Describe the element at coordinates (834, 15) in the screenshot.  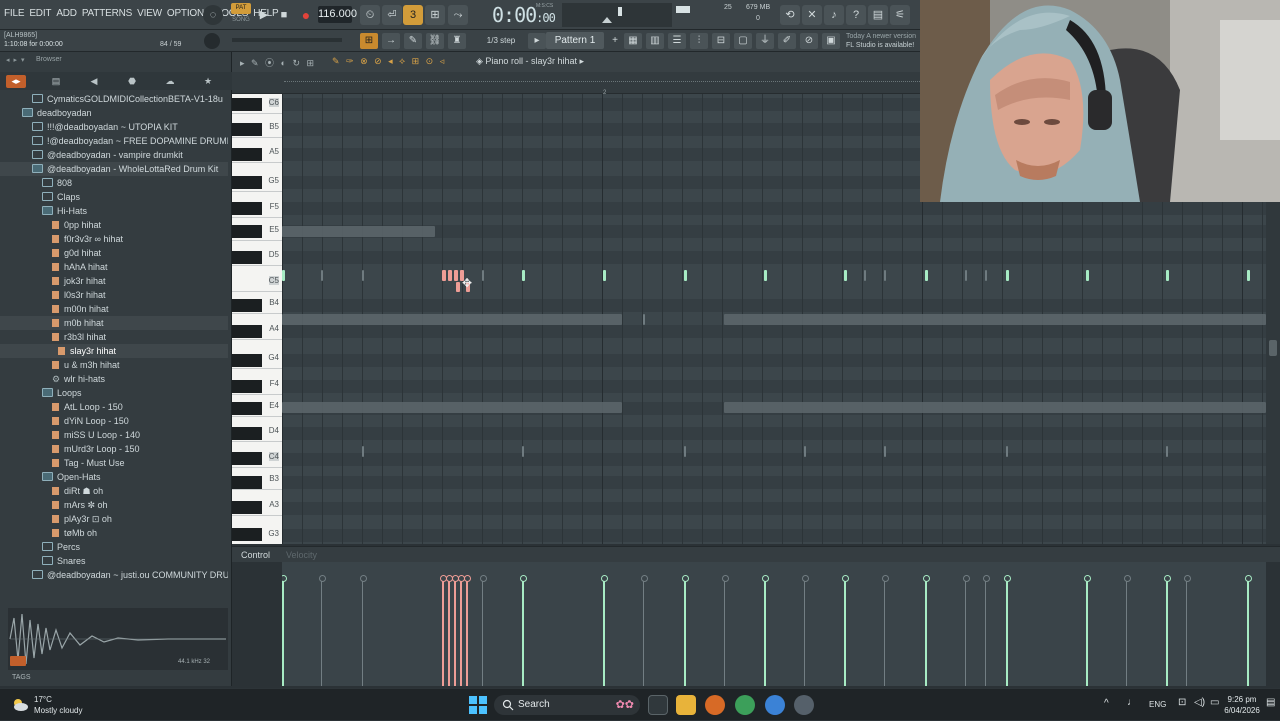
I see `microphone-icon: ♪` at that location.